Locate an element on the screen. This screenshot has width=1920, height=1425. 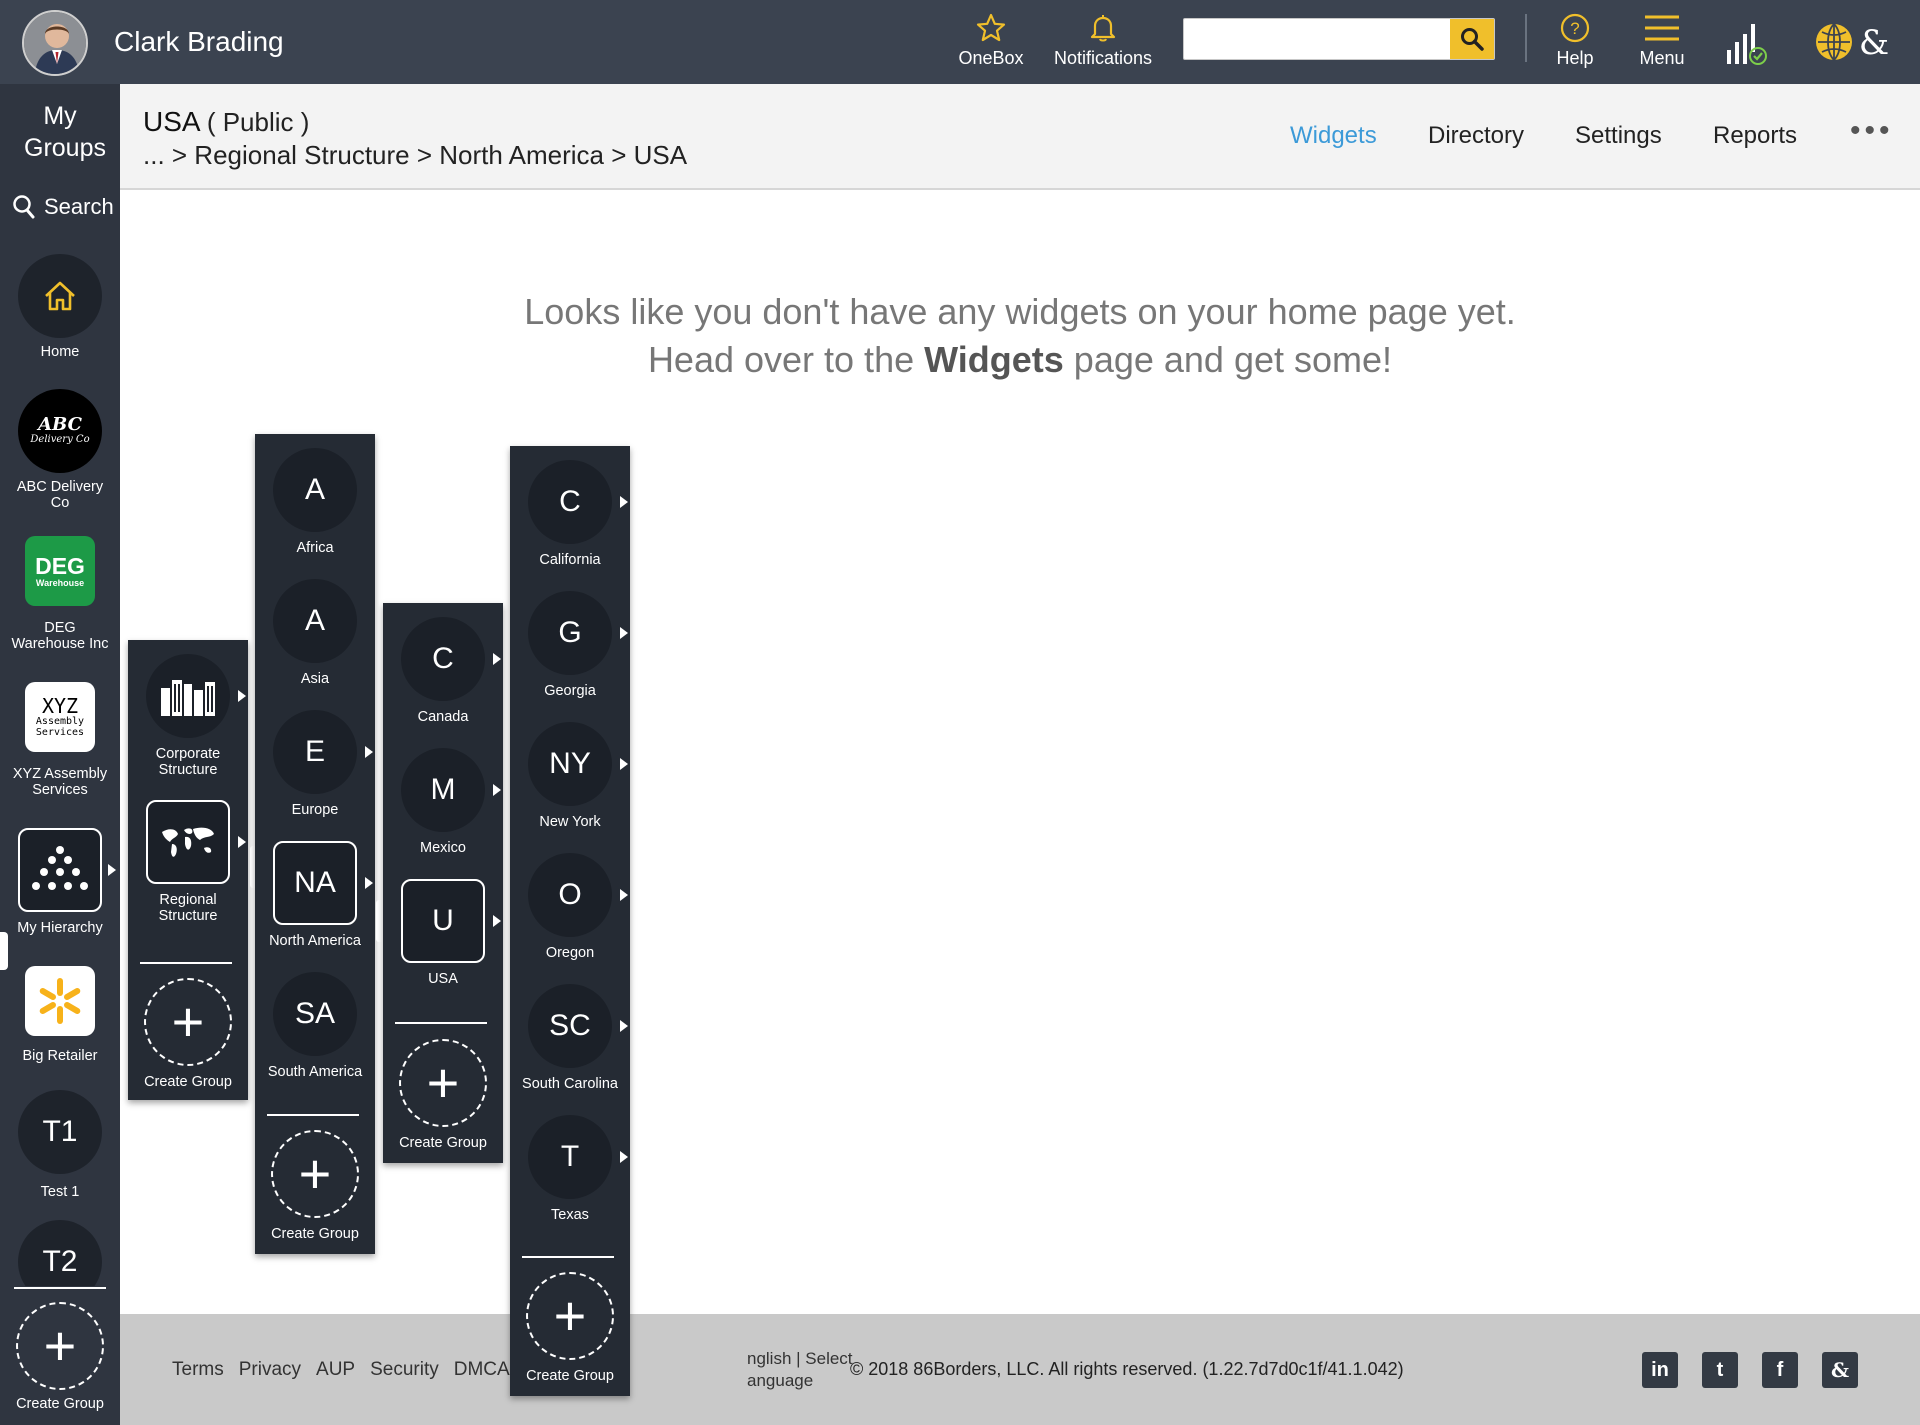
tab-directory: Directory is located at coordinates (1476, 136).